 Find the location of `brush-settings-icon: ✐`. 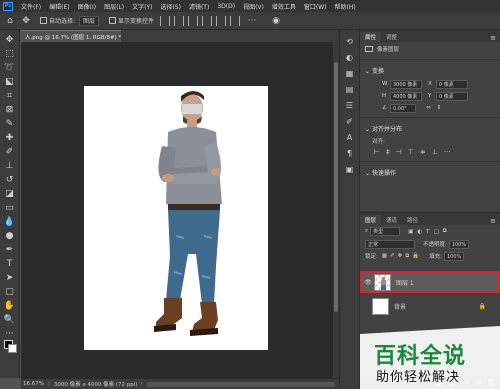

brush-settings-icon: ✐ is located at coordinates (350, 122).